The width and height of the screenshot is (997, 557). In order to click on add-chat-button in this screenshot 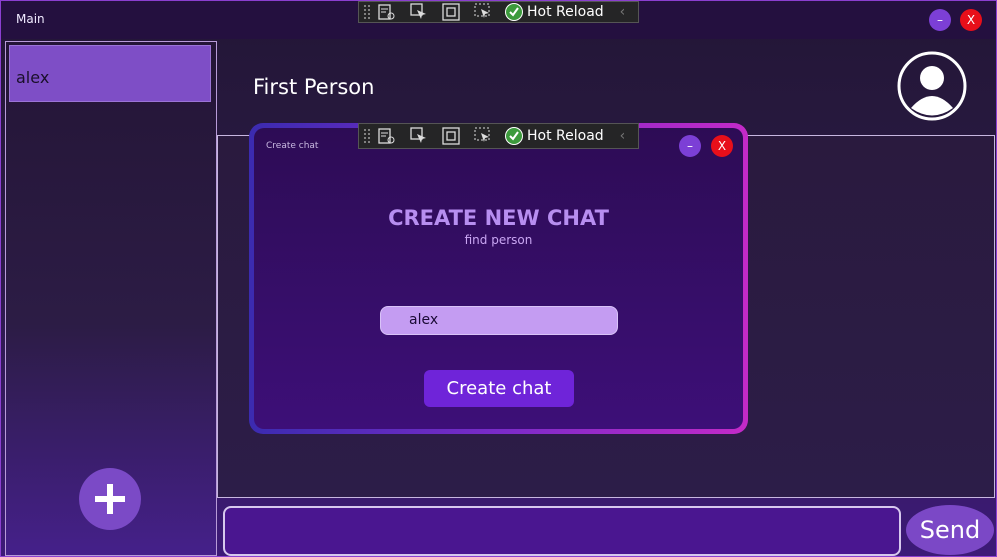, I will do `click(110, 499)`.